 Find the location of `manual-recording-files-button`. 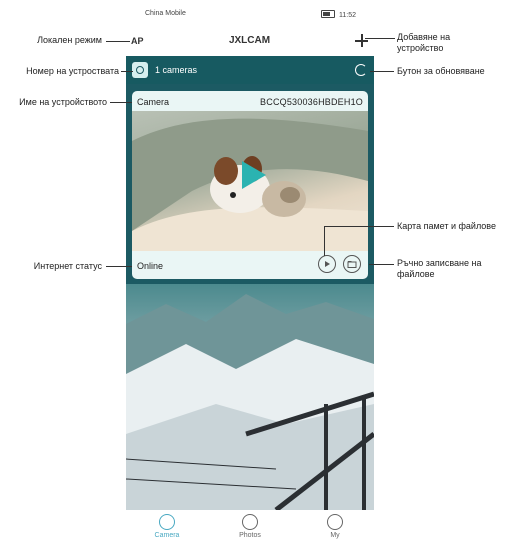

manual-recording-files-button is located at coordinates (352, 264).